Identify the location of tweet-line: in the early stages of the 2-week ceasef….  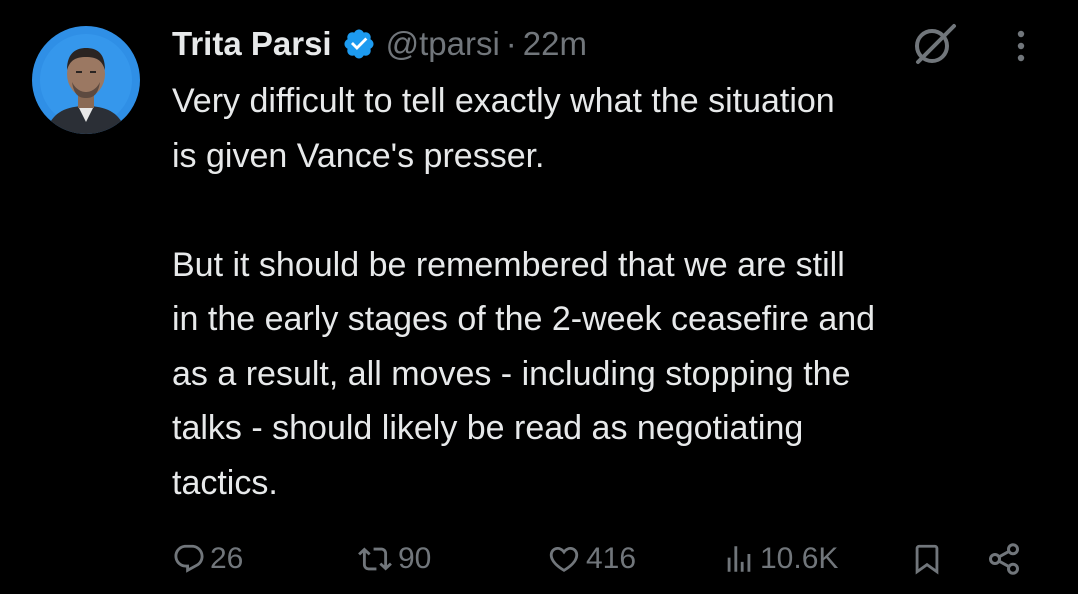
(524, 319).